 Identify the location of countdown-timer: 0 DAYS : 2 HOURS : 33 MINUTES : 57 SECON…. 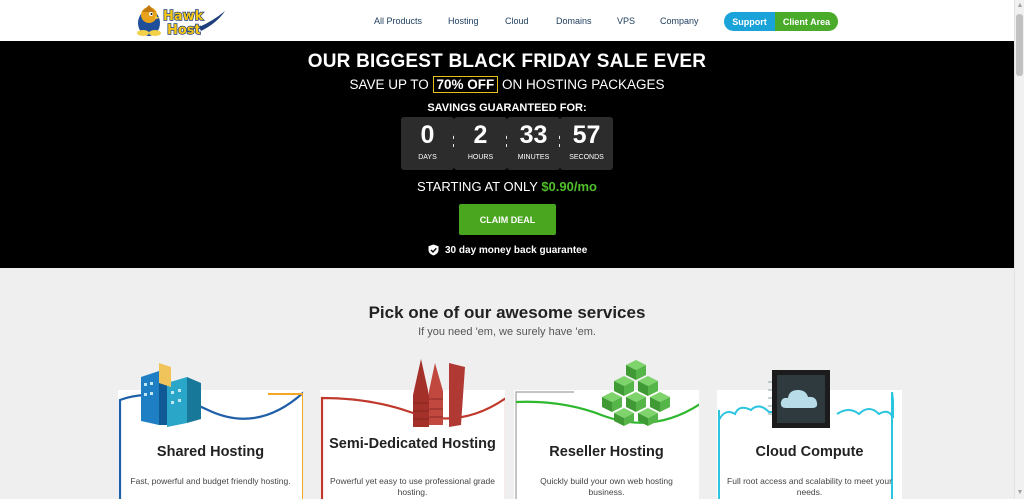
(507, 143).